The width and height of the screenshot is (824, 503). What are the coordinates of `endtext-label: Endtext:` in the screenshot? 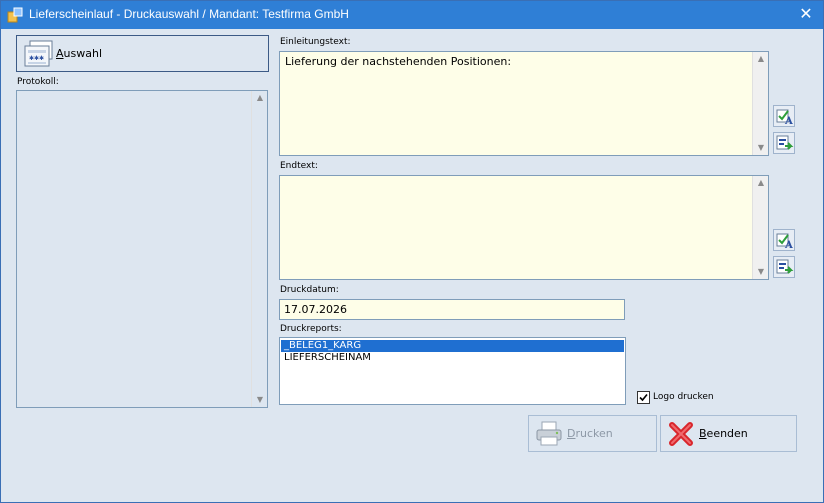 It's located at (299, 166).